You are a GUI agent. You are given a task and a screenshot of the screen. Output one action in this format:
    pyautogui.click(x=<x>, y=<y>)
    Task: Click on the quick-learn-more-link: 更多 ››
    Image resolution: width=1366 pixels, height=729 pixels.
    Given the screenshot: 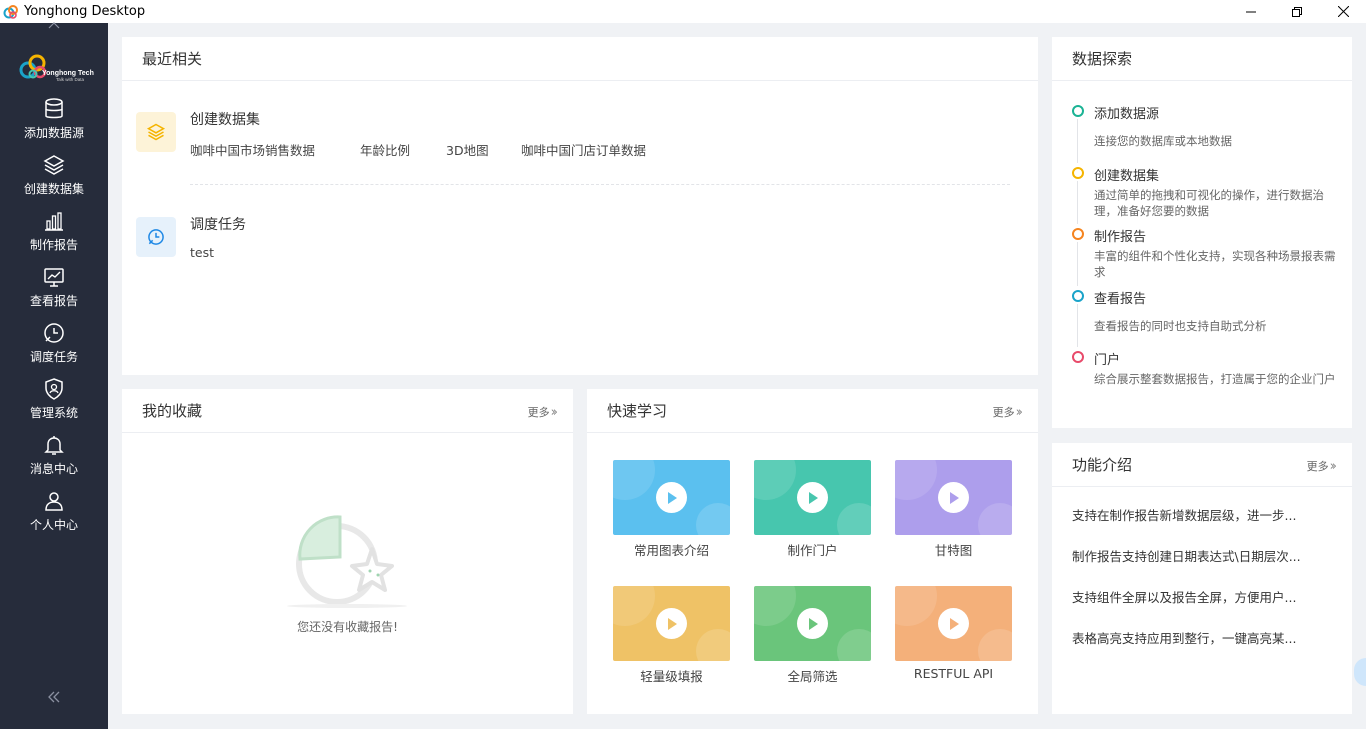 What is the action you would take?
    pyautogui.click(x=1008, y=412)
    